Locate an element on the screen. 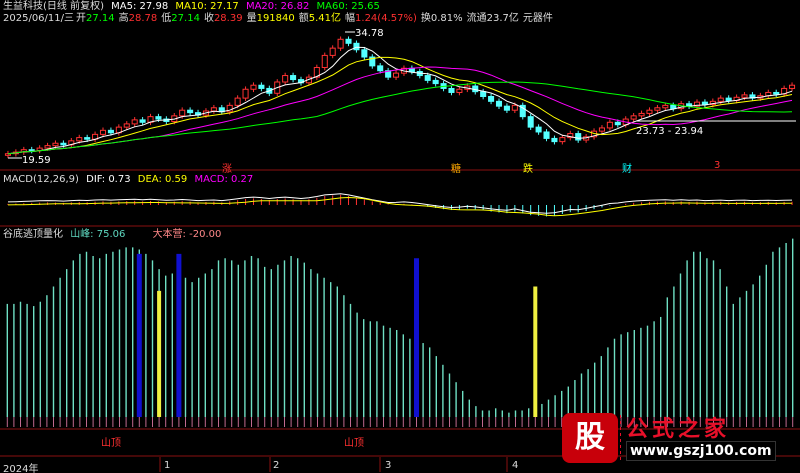 This screenshot has height=473, width=800. watermark-logo: 股 is located at coordinates (590, 438).